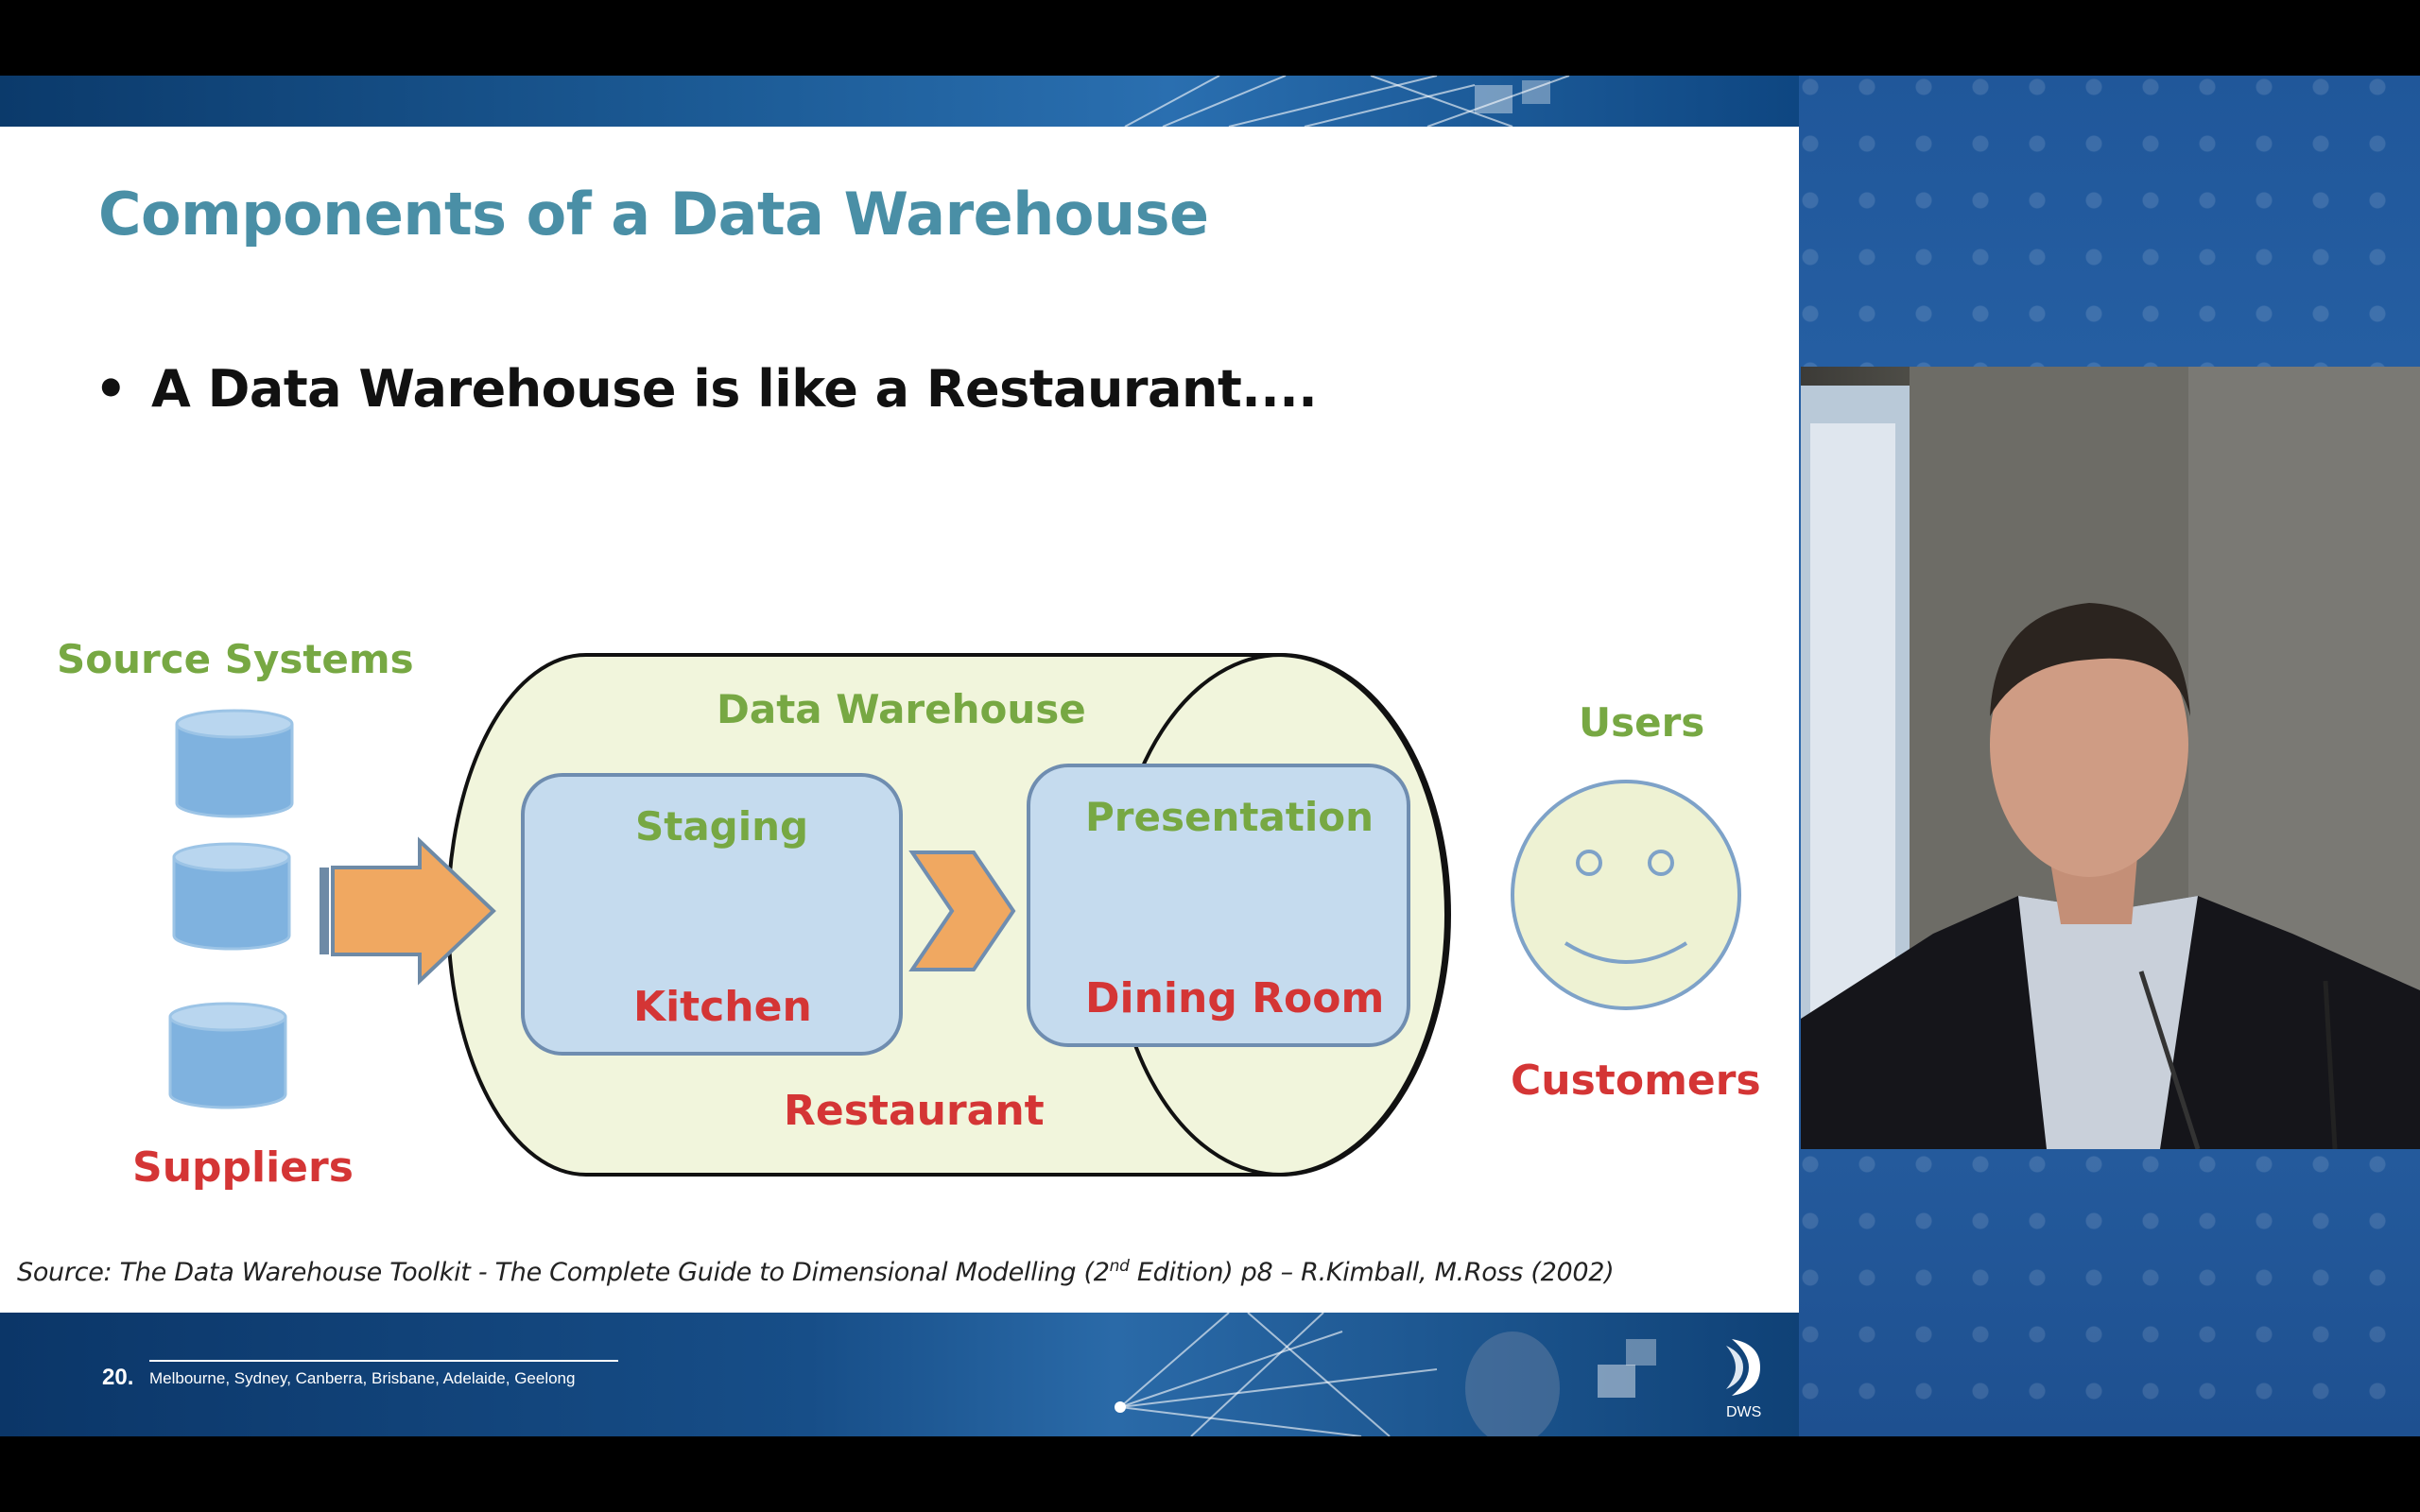  Describe the element at coordinates (1119, 1266) in the screenshot. I see `source-superscript: nd` at that location.